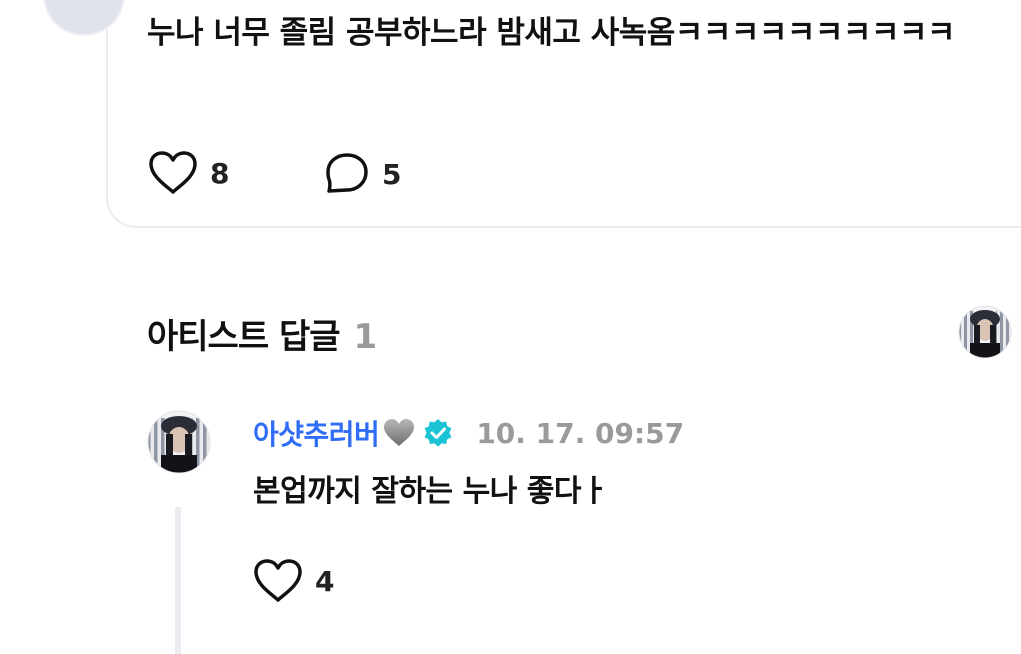 Image resolution: width=1021 pixels, height=654 pixels. Describe the element at coordinates (985, 332) in the screenshot. I see `artist-avatar-header` at that location.